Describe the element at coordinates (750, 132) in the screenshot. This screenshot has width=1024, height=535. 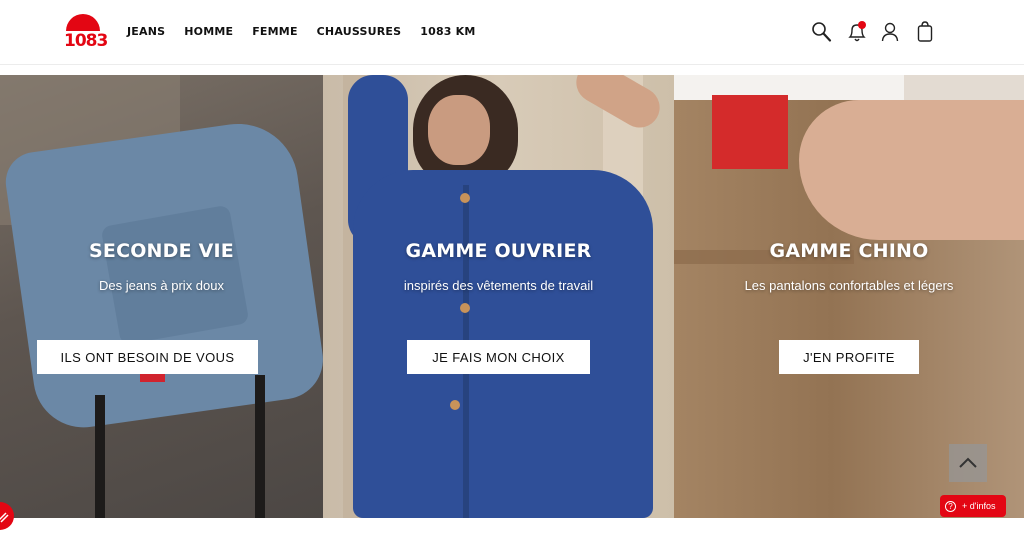
I see `label-tag` at that location.